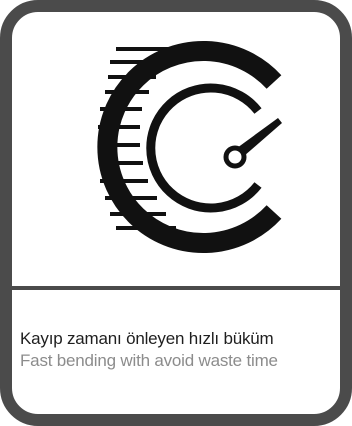  What do you see at coordinates (149, 360) in the screenshot?
I see `caption-english: Fast bending with avoid waste time` at bounding box center [149, 360].